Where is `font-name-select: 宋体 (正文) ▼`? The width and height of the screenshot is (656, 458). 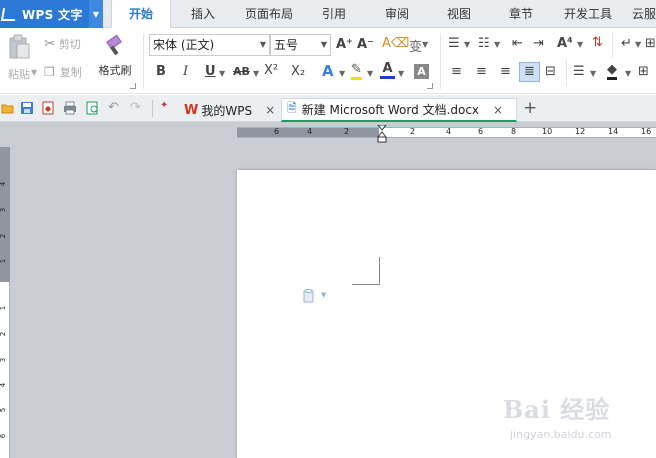 font-name-select: 宋体 (正文) ▼ is located at coordinates (209, 45).